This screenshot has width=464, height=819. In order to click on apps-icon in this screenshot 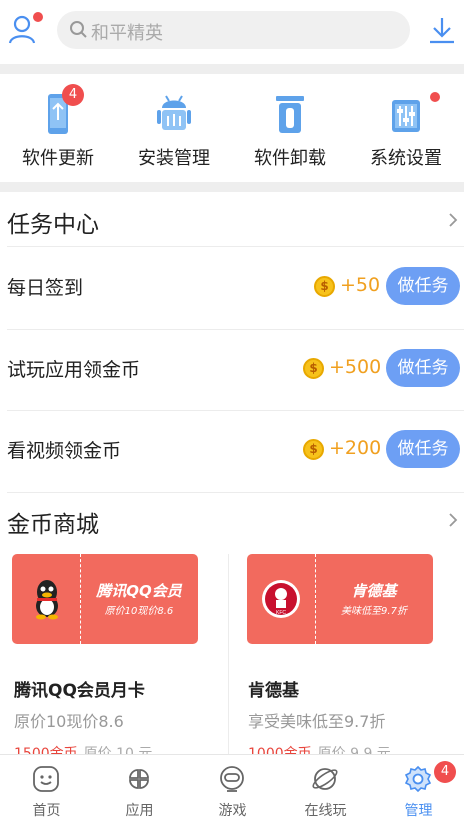, I will do `click(139, 779)`.